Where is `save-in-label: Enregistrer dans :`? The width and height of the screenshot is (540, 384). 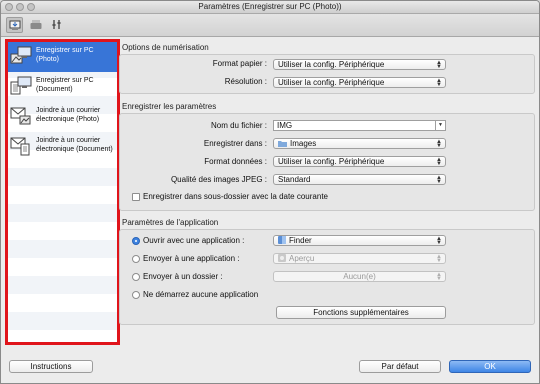
save-in-label: Enregistrer dans : is located at coordinates (235, 143).